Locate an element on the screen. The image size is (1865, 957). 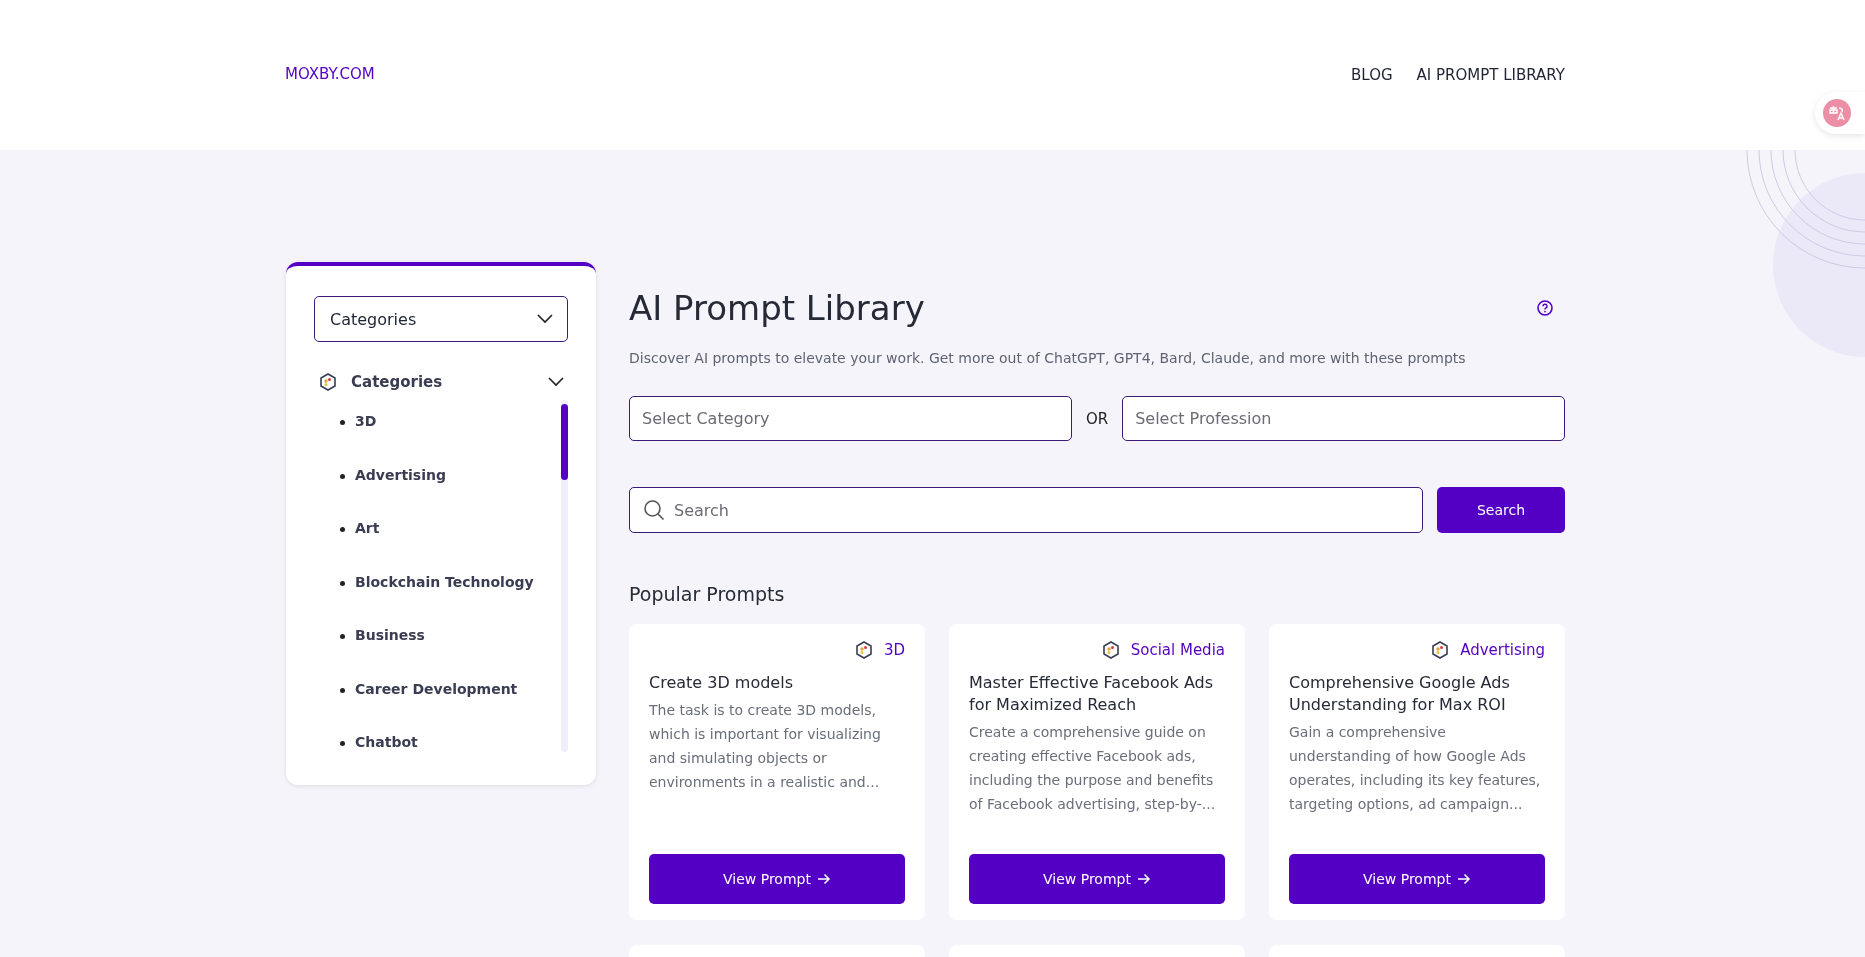
search-icon is located at coordinates (654, 510).